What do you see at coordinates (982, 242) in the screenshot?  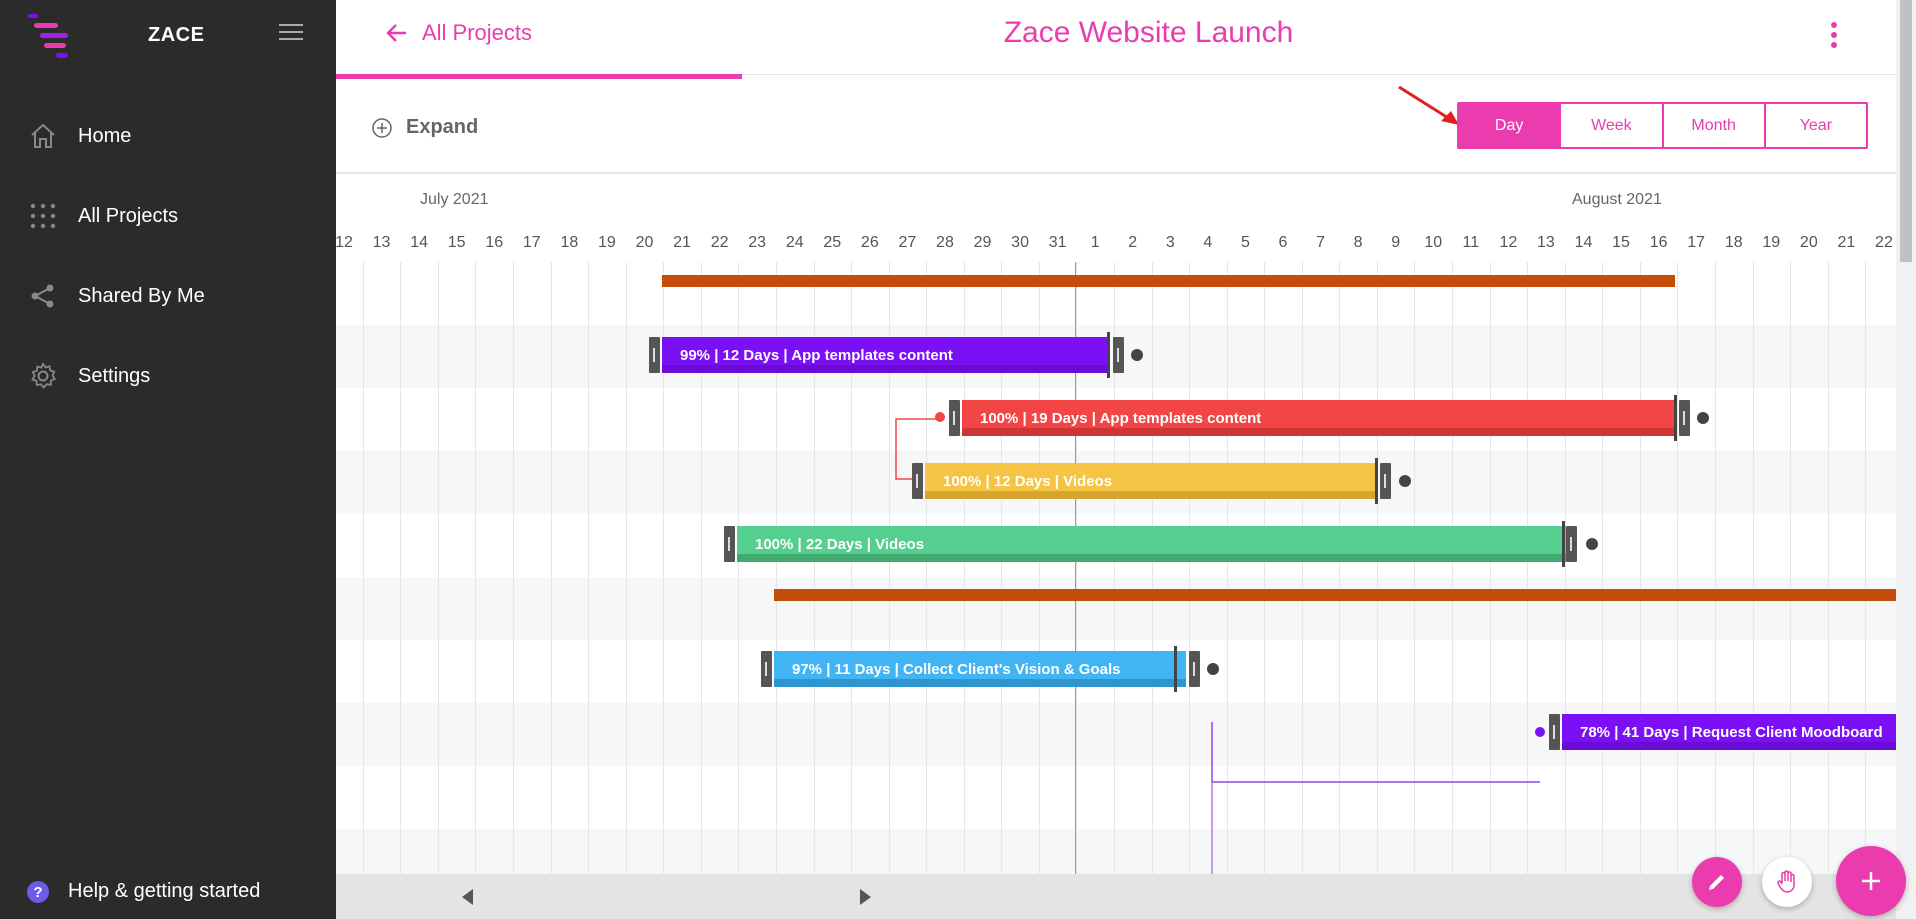 I see `day-label: 29` at bounding box center [982, 242].